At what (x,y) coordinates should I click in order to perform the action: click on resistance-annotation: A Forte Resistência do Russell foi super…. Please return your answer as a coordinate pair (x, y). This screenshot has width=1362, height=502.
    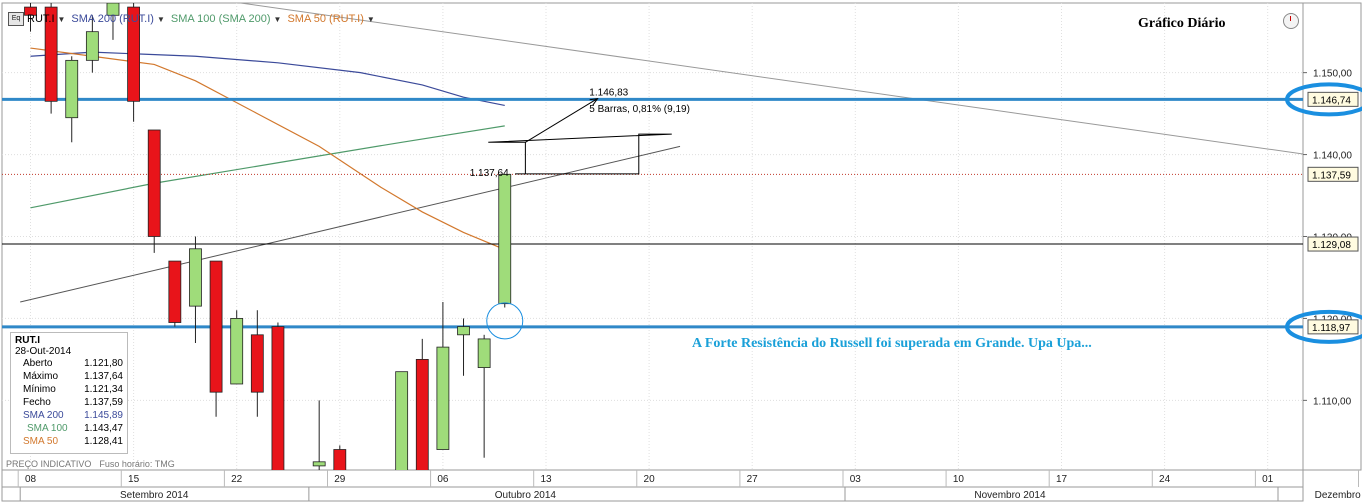
    Looking at the image, I should click on (892, 343).